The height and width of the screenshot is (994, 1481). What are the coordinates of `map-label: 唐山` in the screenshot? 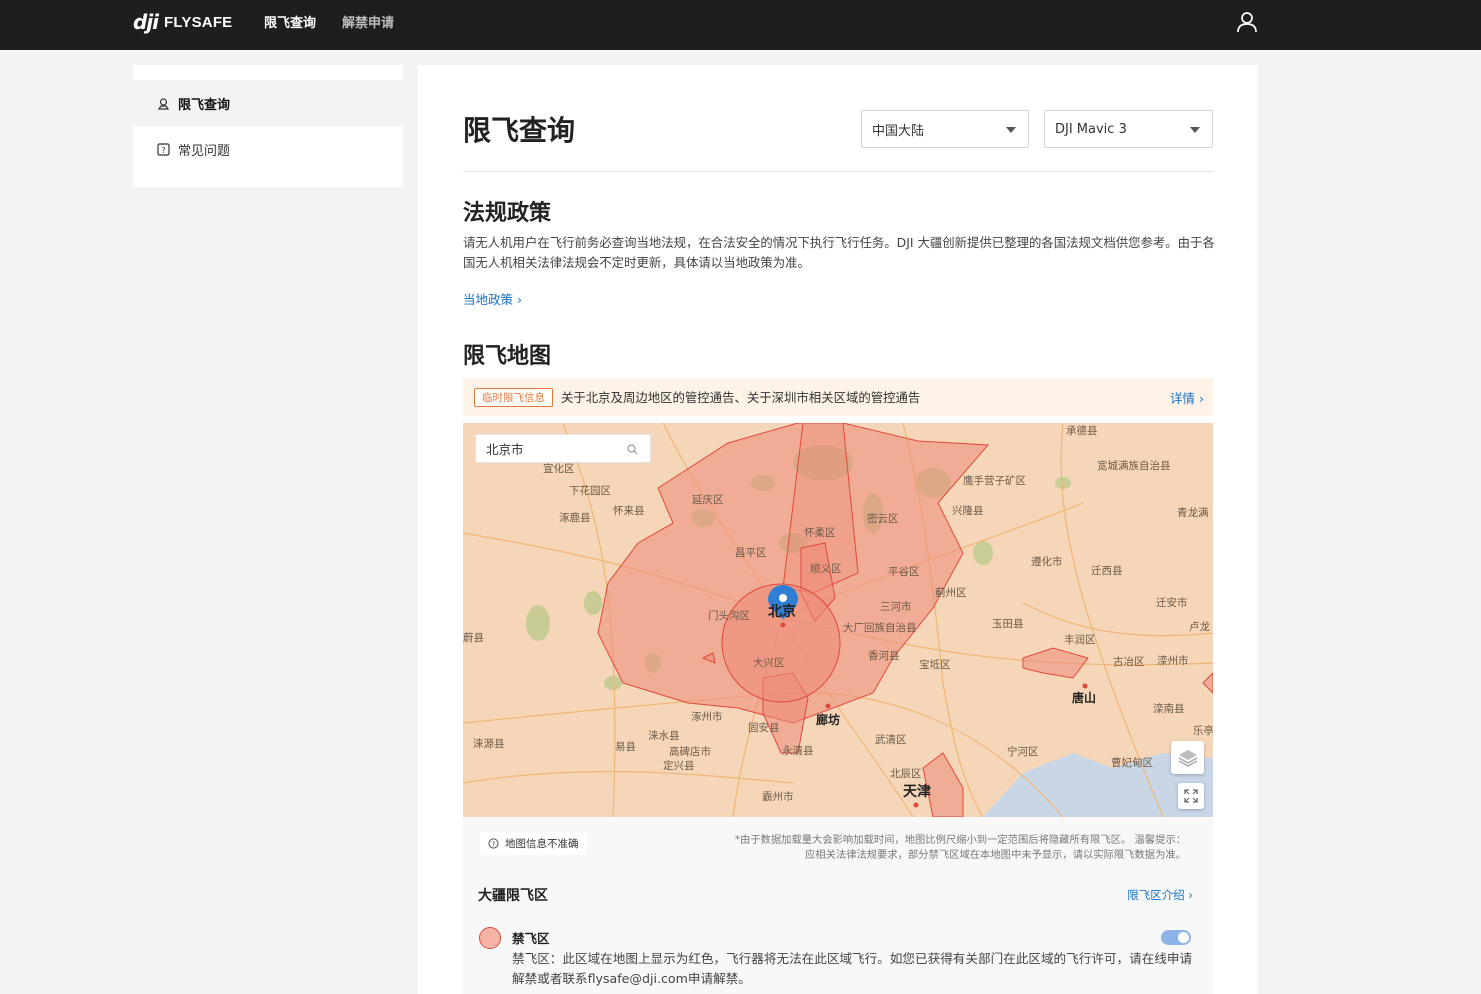 It's located at (1084, 698).